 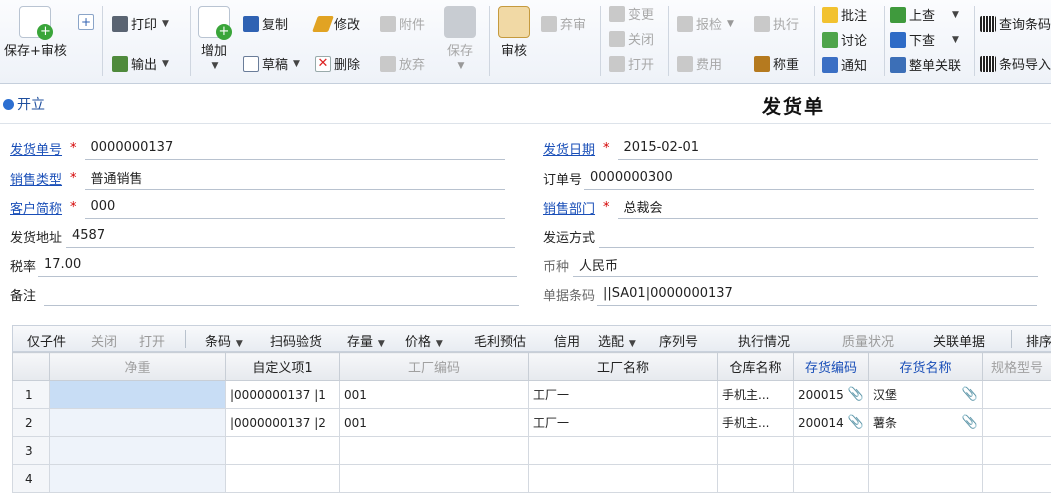 I want to click on printer-icon, so click(x=120, y=24).